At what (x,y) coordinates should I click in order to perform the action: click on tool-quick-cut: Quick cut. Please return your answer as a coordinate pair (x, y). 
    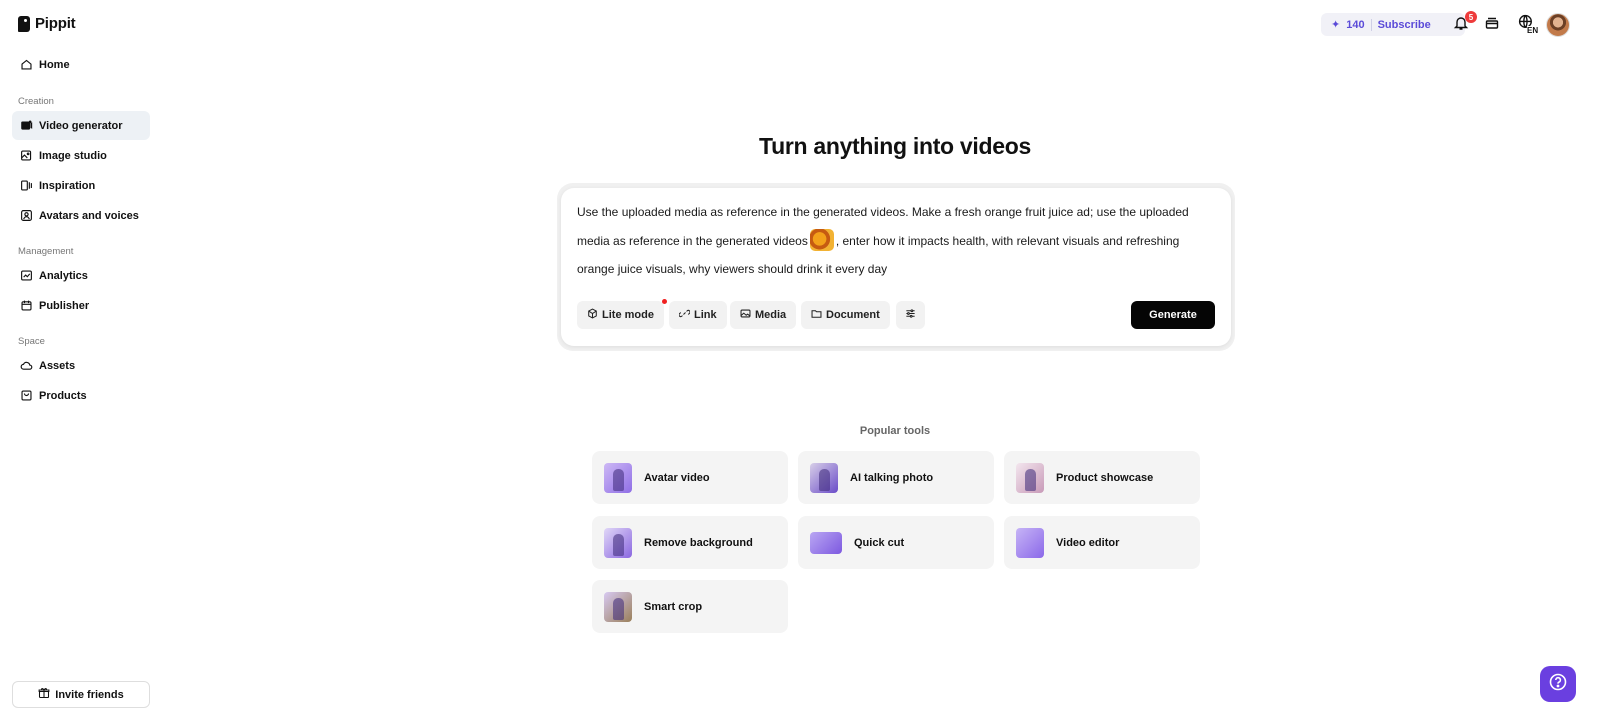
    Looking at the image, I should click on (896, 542).